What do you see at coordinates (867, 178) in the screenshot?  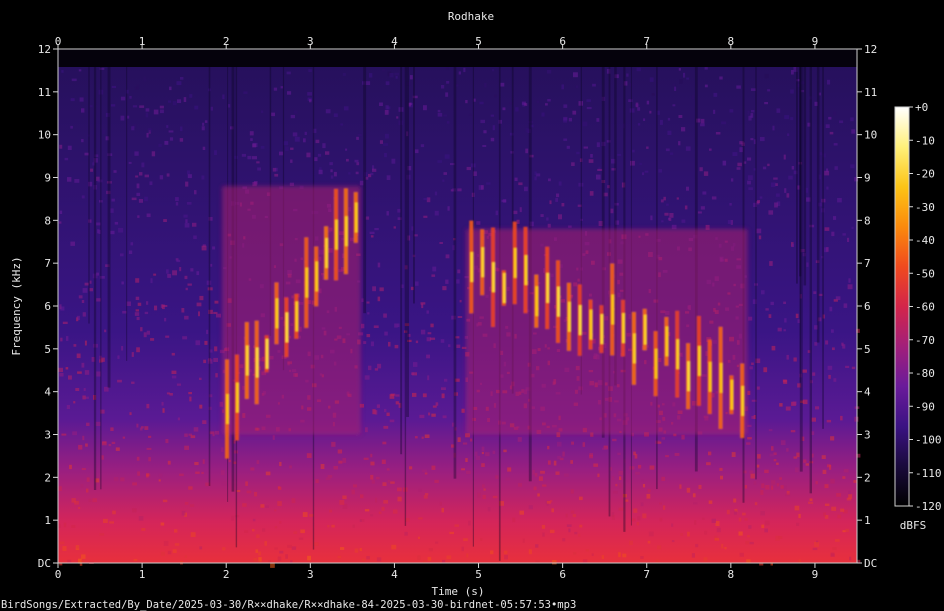 I see `y-tick-label-right: 9` at bounding box center [867, 178].